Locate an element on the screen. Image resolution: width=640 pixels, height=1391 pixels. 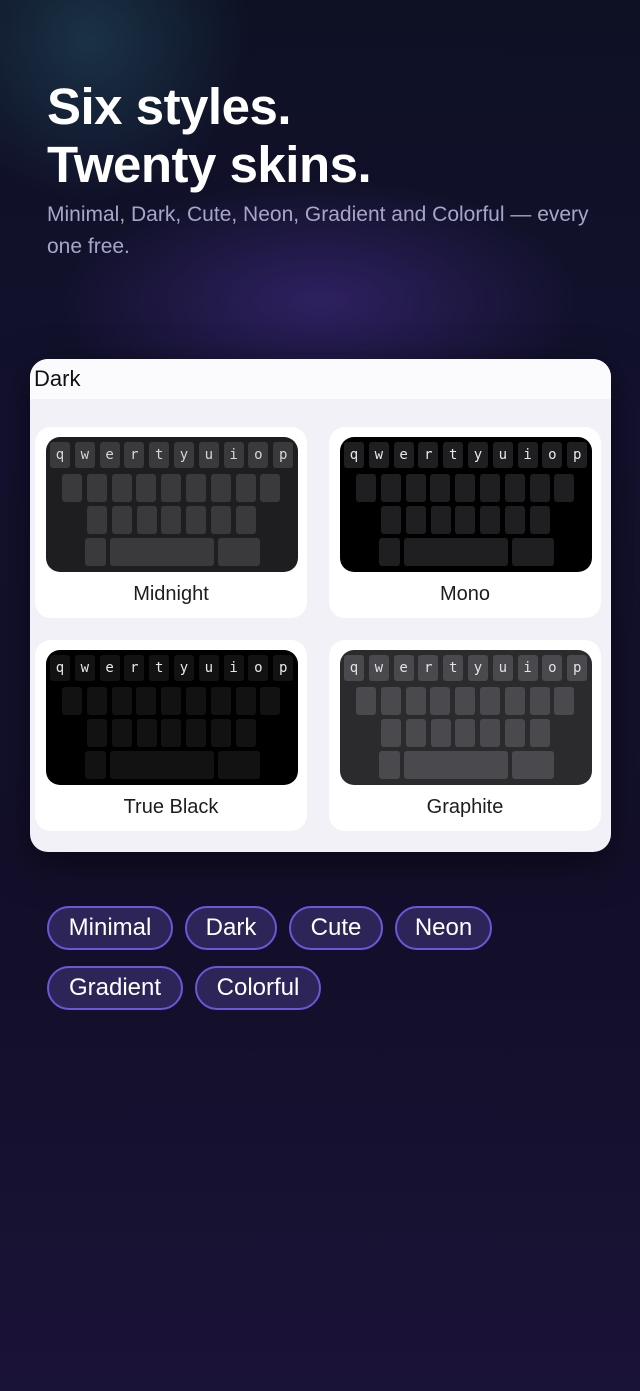
skin-name: Midnight is located at coordinates (171, 594).